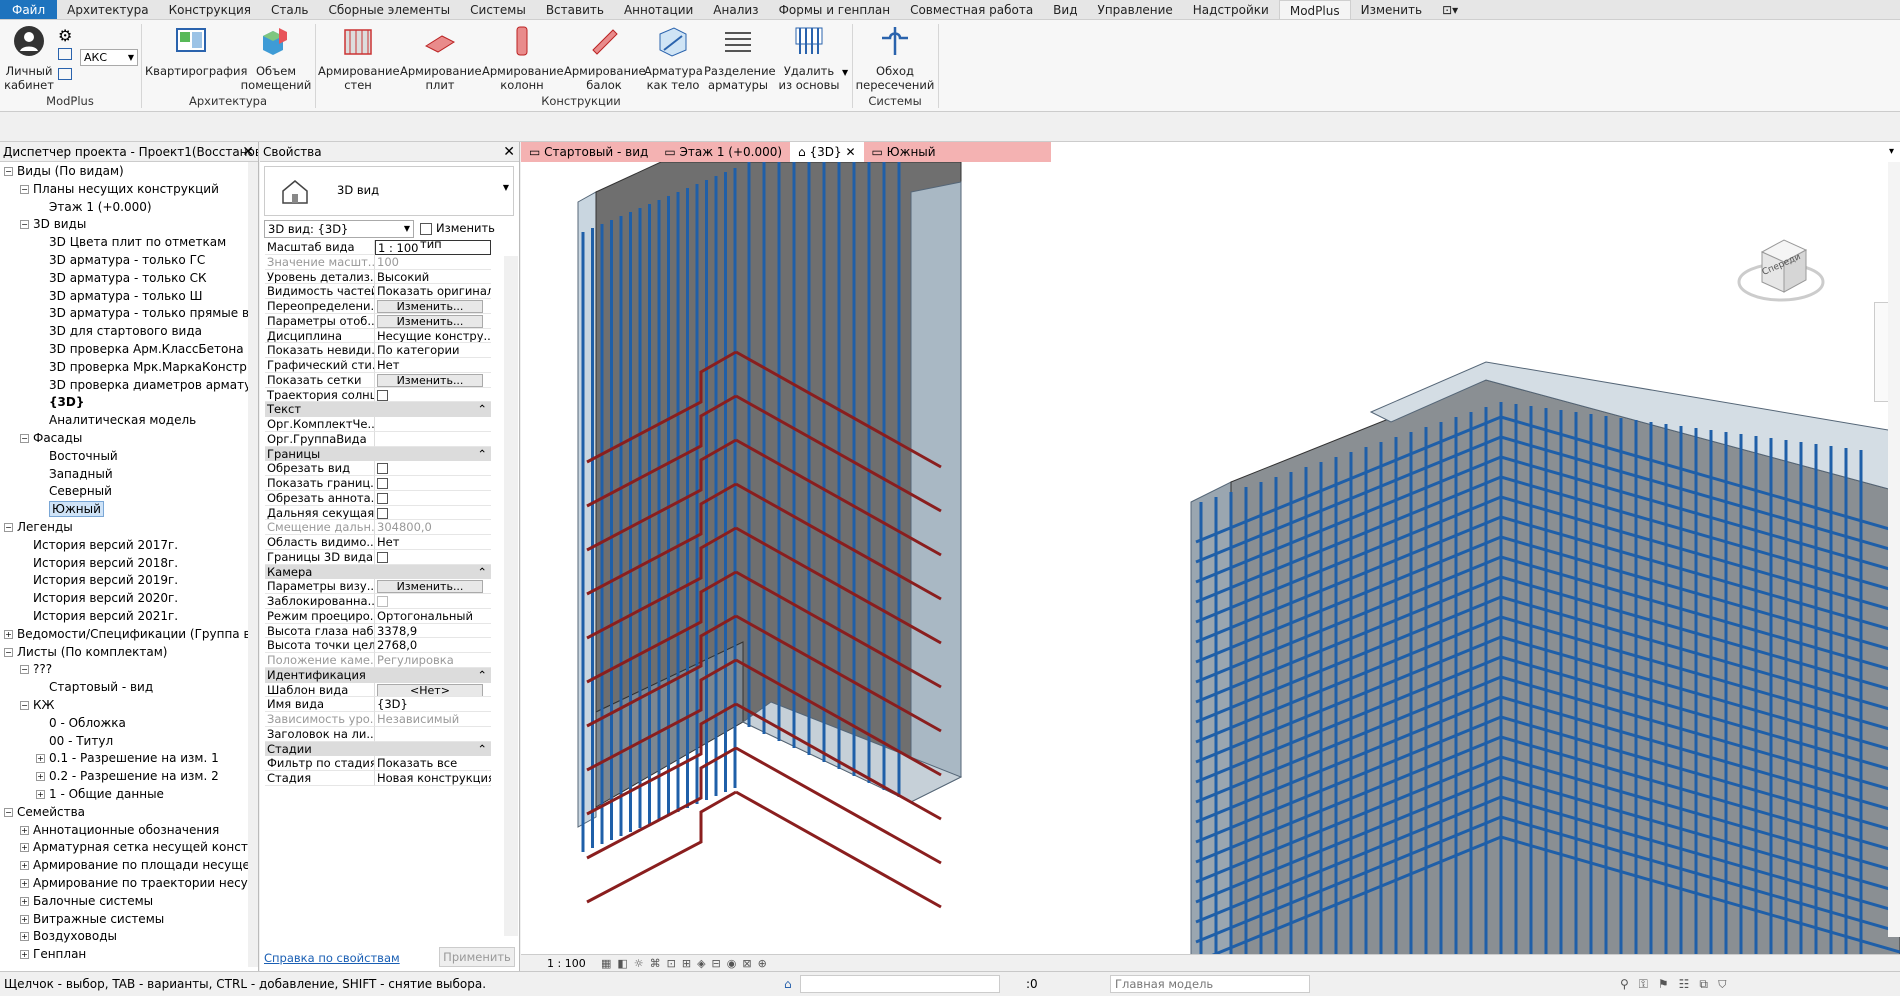 The width and height of the screenshot is (1900, 996). I want to click on ks-combo: АКС ▼, so click(109, 57).